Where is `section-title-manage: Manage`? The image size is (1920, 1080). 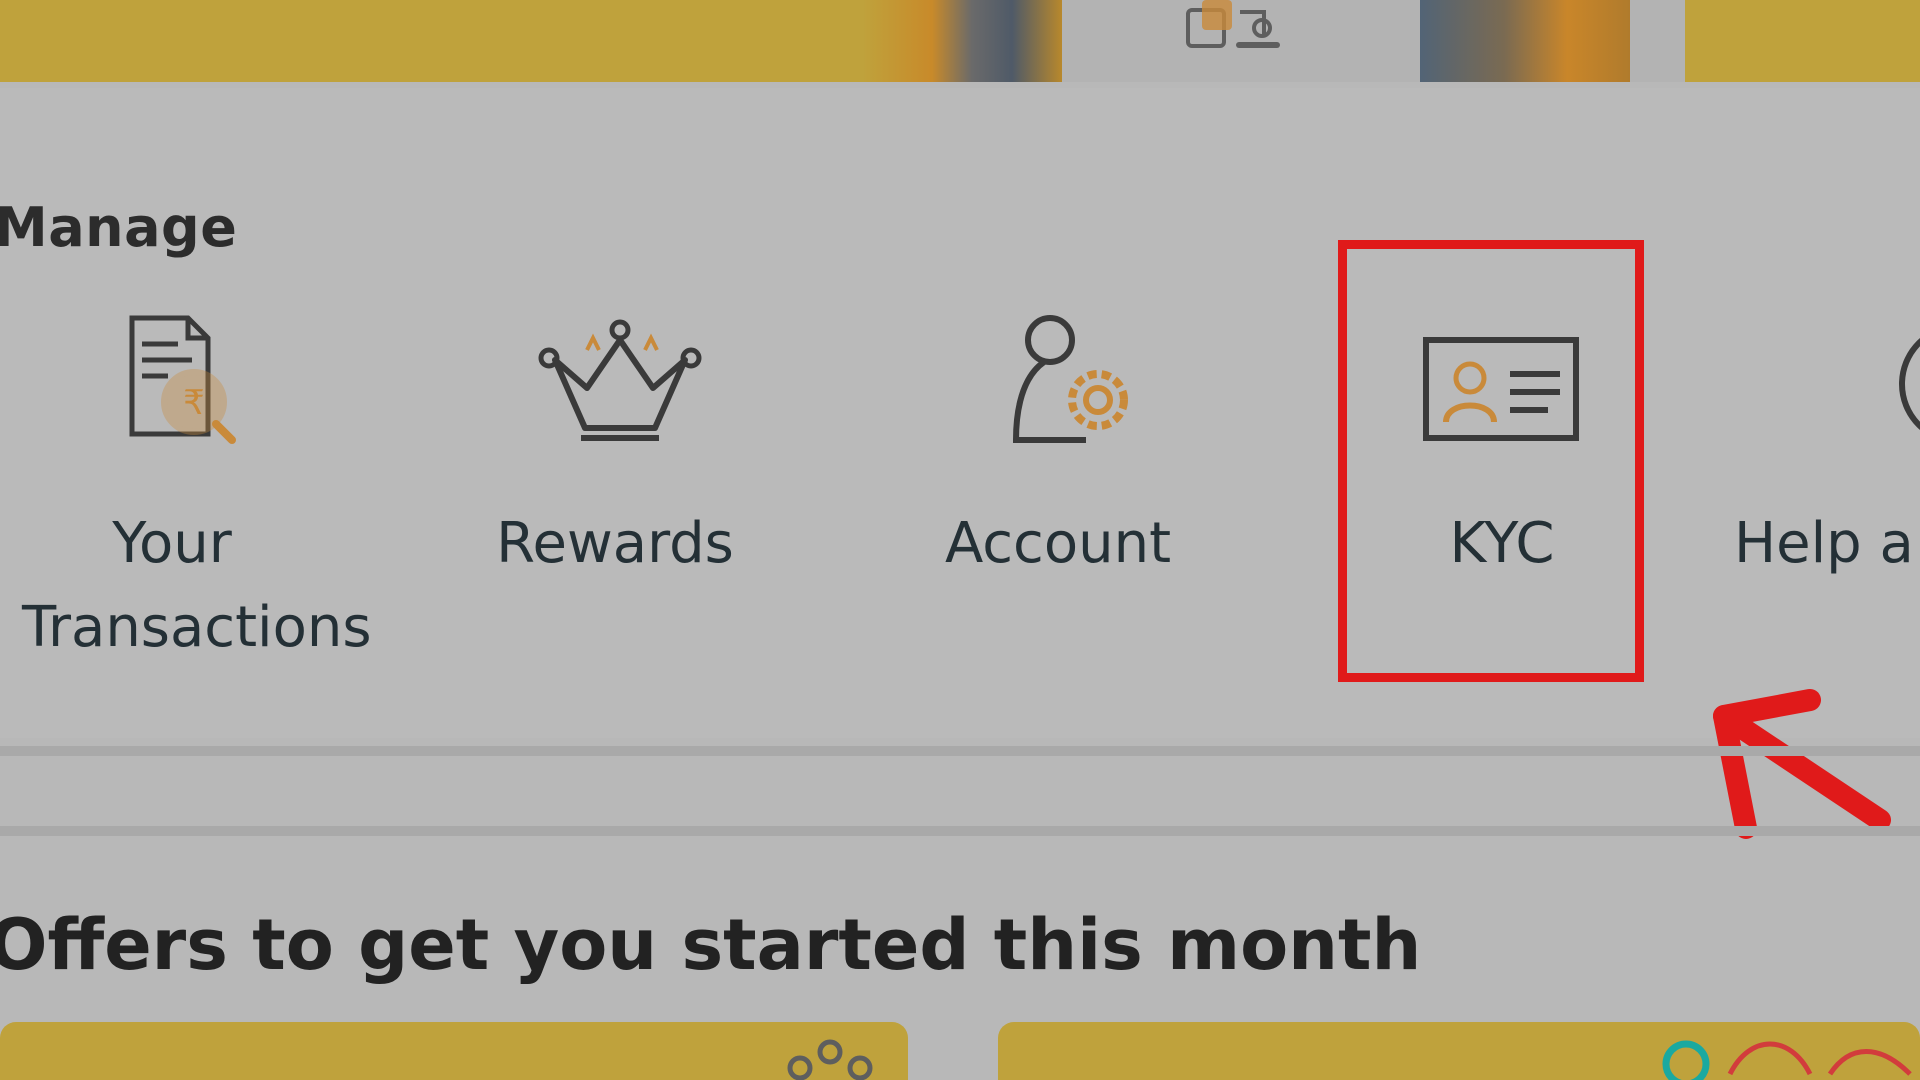 section-title-manage: Manage is located at coordinates (119, 227).